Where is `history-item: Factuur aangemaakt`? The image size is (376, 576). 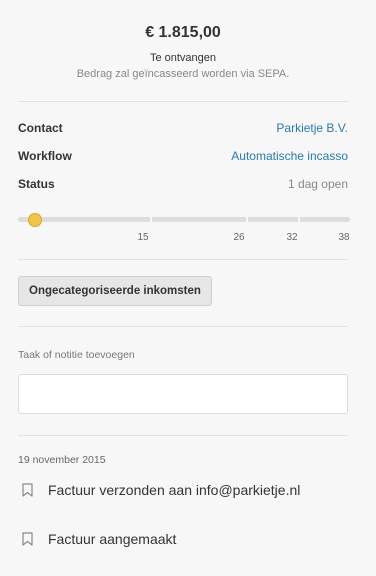 history-item: Factuur aangemaakt is located at coordinates (183, 541).